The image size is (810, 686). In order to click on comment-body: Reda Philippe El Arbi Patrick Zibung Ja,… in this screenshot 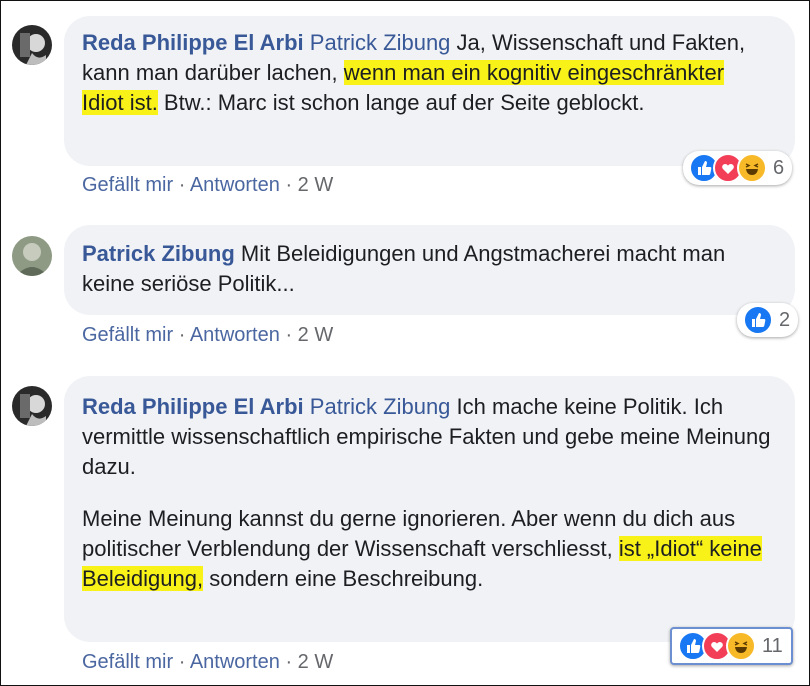, I will do `click(422, 73)`.